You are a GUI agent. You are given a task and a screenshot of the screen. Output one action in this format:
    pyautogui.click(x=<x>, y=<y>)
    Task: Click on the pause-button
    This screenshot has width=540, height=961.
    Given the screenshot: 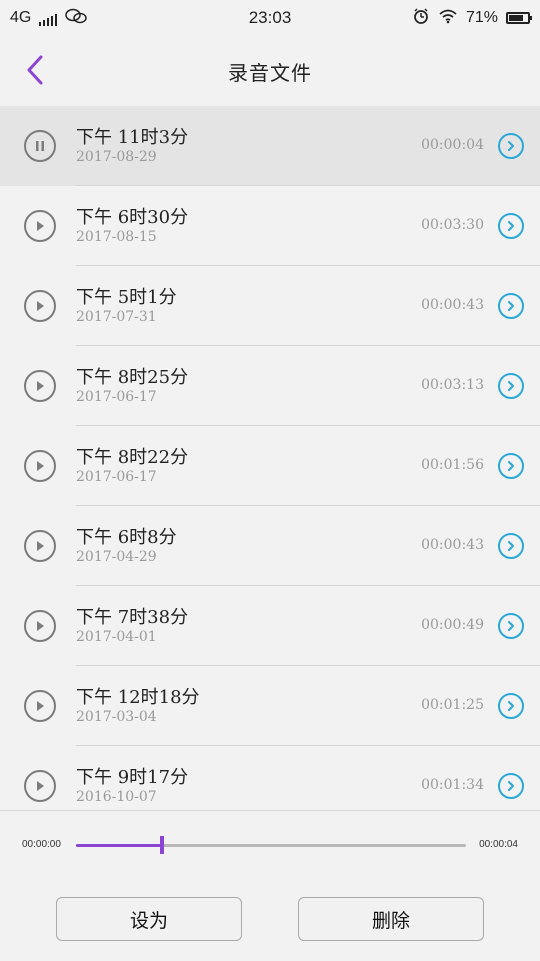 What is the action you would take?
    pyautogui.click(x=40, y=146)
    